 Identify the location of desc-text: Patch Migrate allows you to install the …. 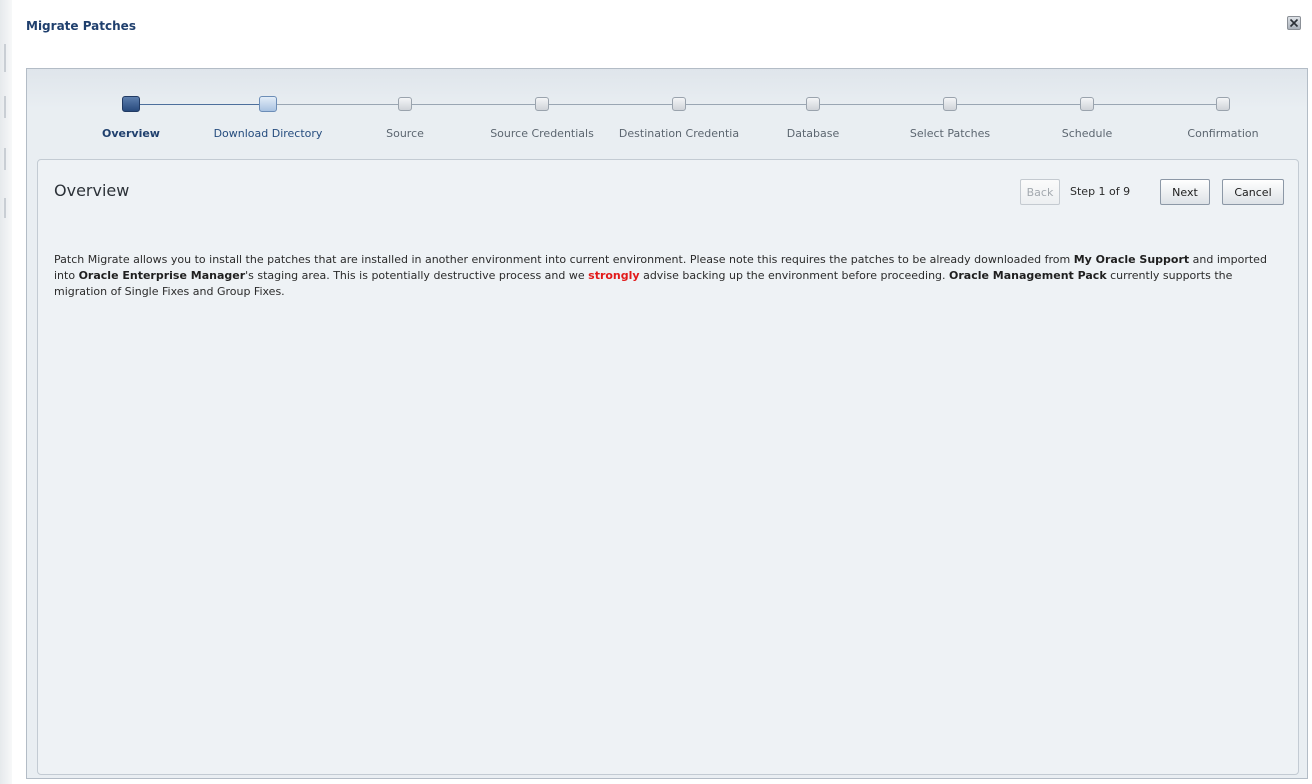
(564, 259).